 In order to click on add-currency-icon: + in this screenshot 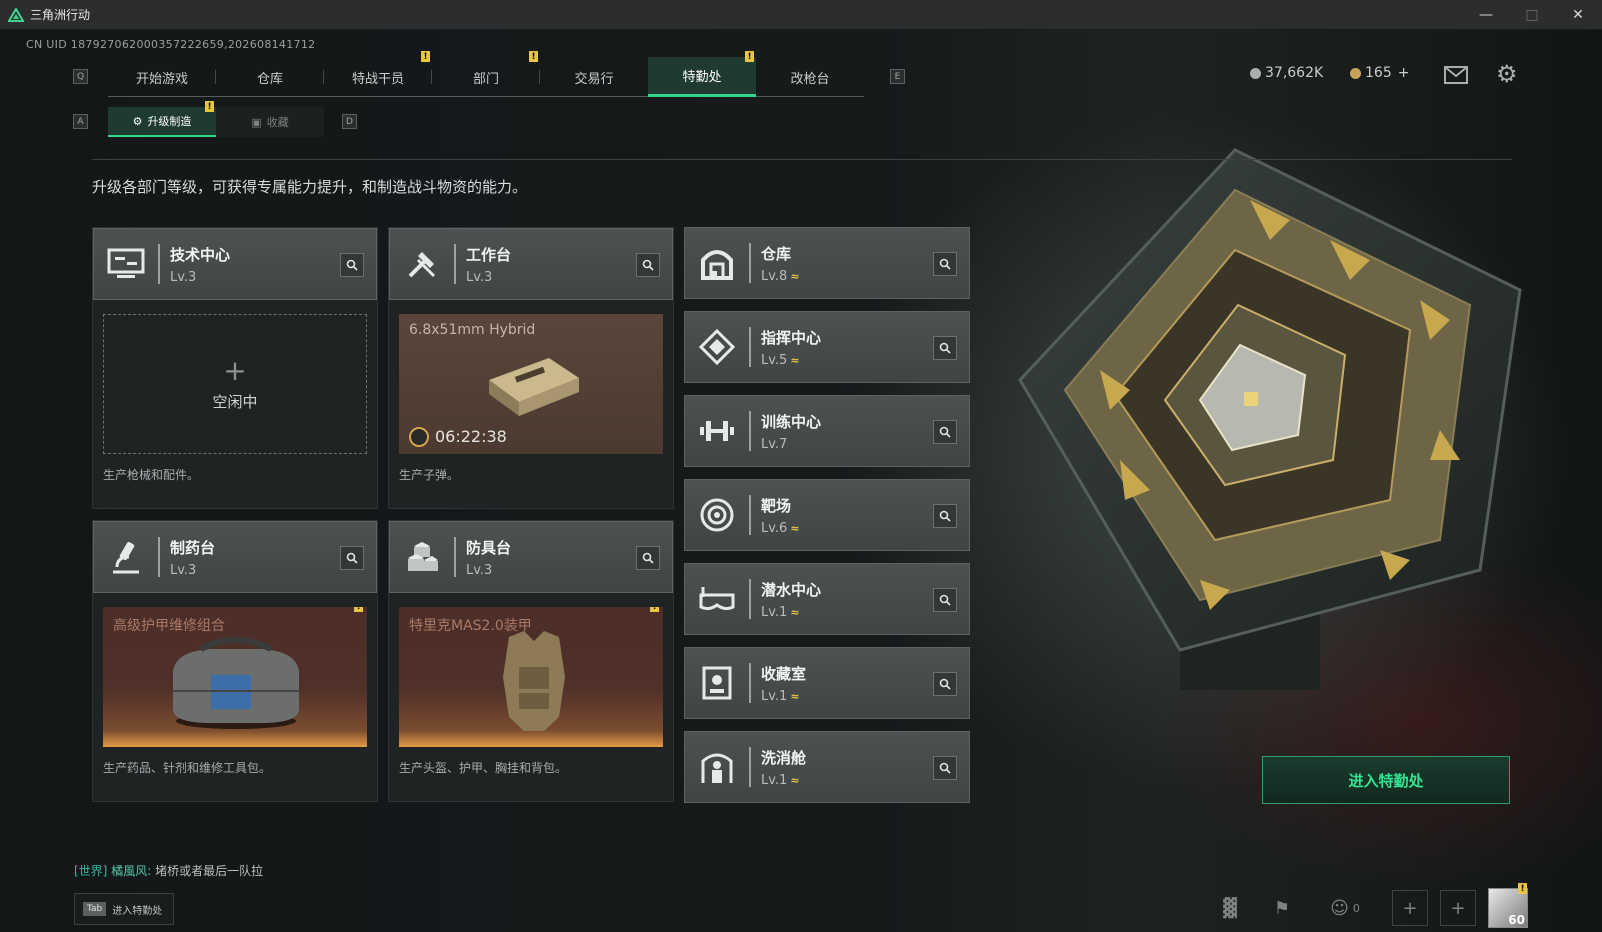, I will do `click(1404, 73)`.